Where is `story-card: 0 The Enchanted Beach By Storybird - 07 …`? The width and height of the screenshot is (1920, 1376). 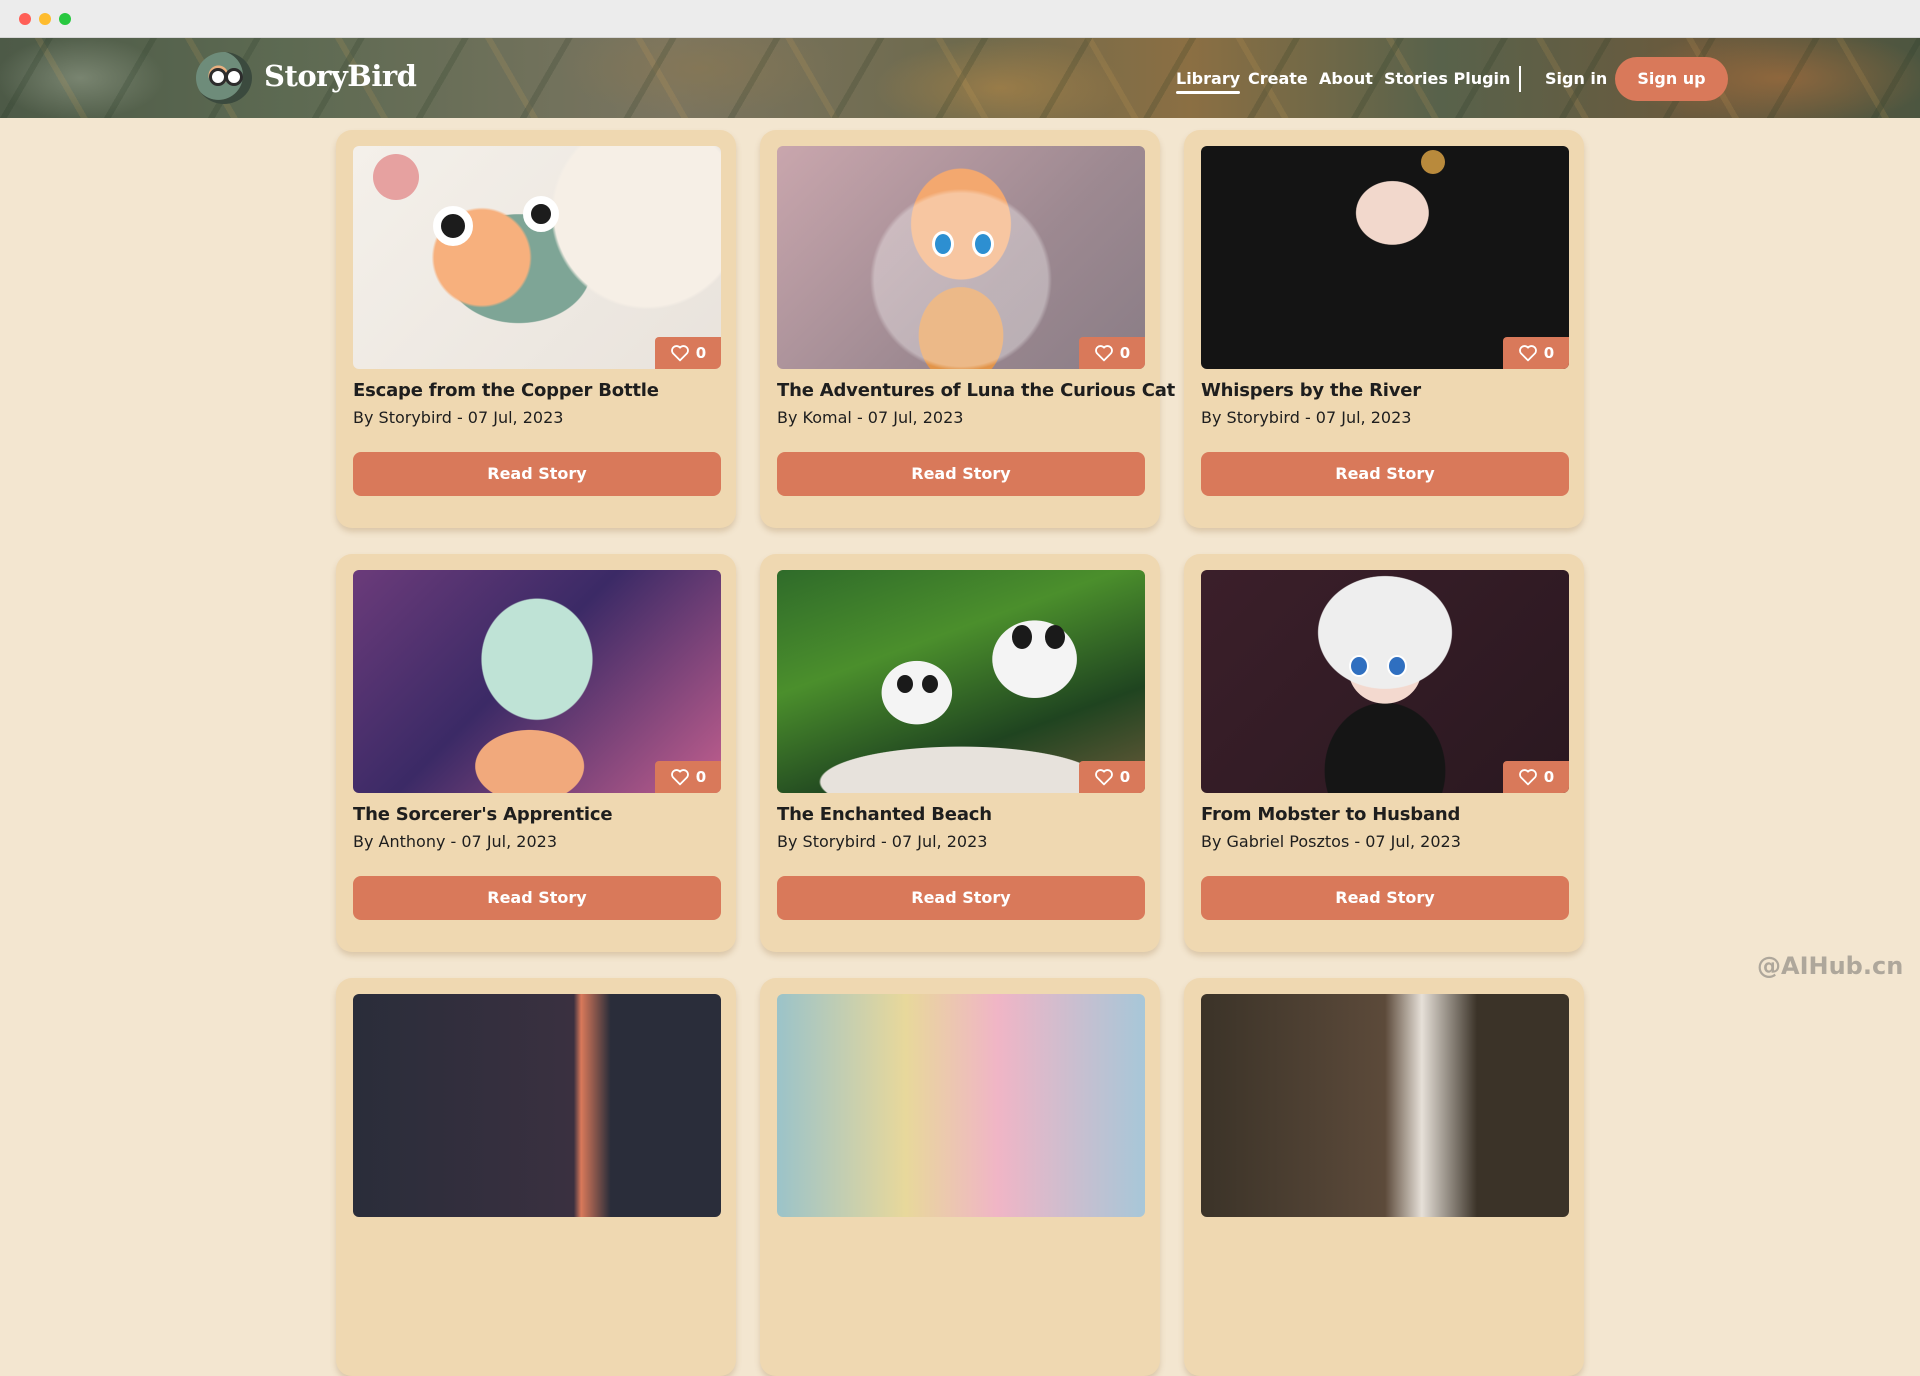
story-card: 0 The Enchanted Beach By Storybird - 07 … is located at coordinates (960, 753).